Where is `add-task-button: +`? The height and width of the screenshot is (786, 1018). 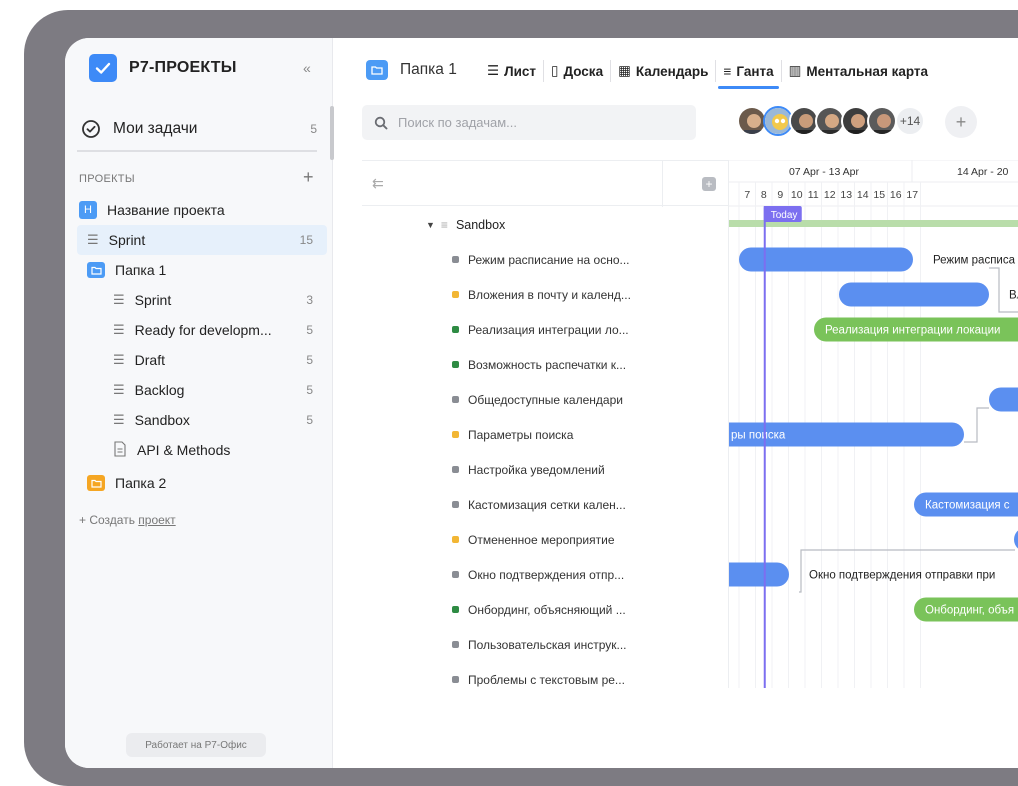
add-task-button: + is located at coordinates (709, 184).